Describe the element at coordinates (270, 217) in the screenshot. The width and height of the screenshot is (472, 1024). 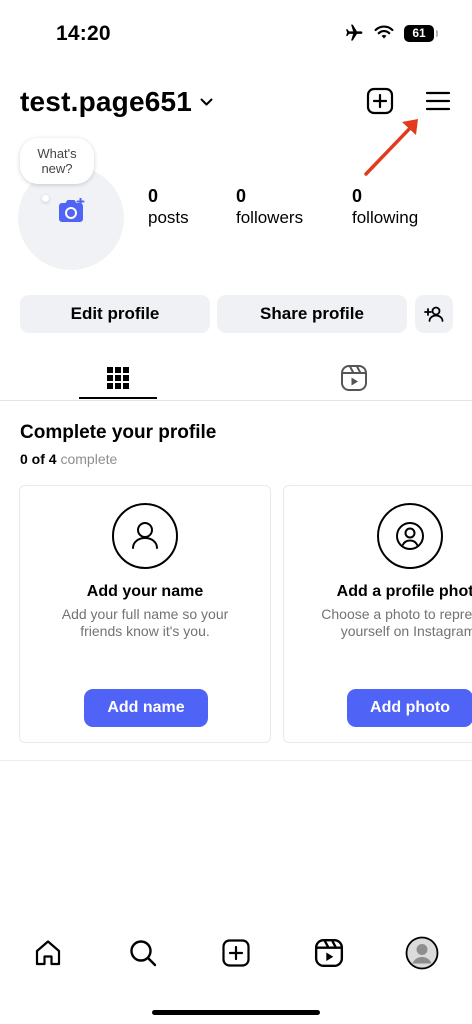
I see `followers-label: followers` at that location.